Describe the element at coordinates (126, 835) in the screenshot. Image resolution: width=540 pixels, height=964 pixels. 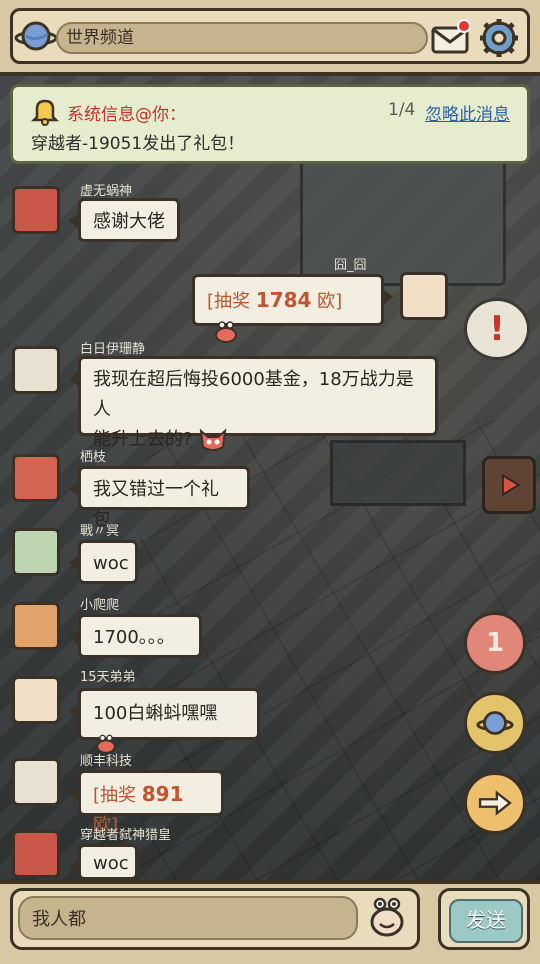
I see `username: 穿越者弑神猎皇` at that location.